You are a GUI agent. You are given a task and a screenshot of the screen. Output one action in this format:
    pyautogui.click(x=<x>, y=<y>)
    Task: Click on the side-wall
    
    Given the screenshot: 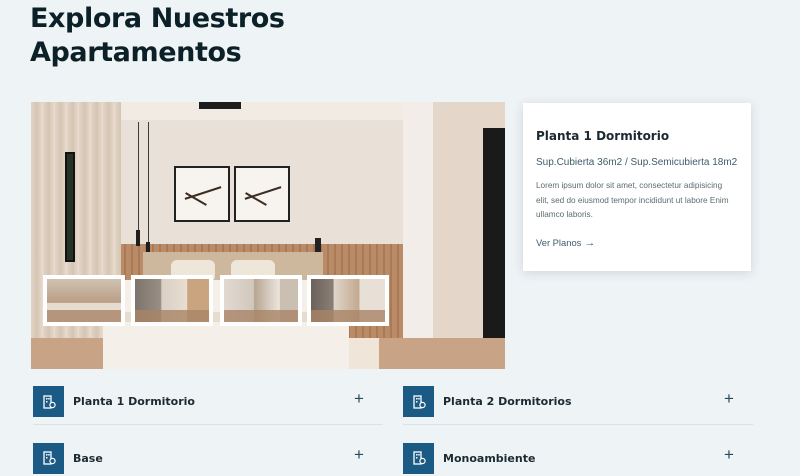 What is the action you would take?
    pyautogui.click(x=418, y=235)
    